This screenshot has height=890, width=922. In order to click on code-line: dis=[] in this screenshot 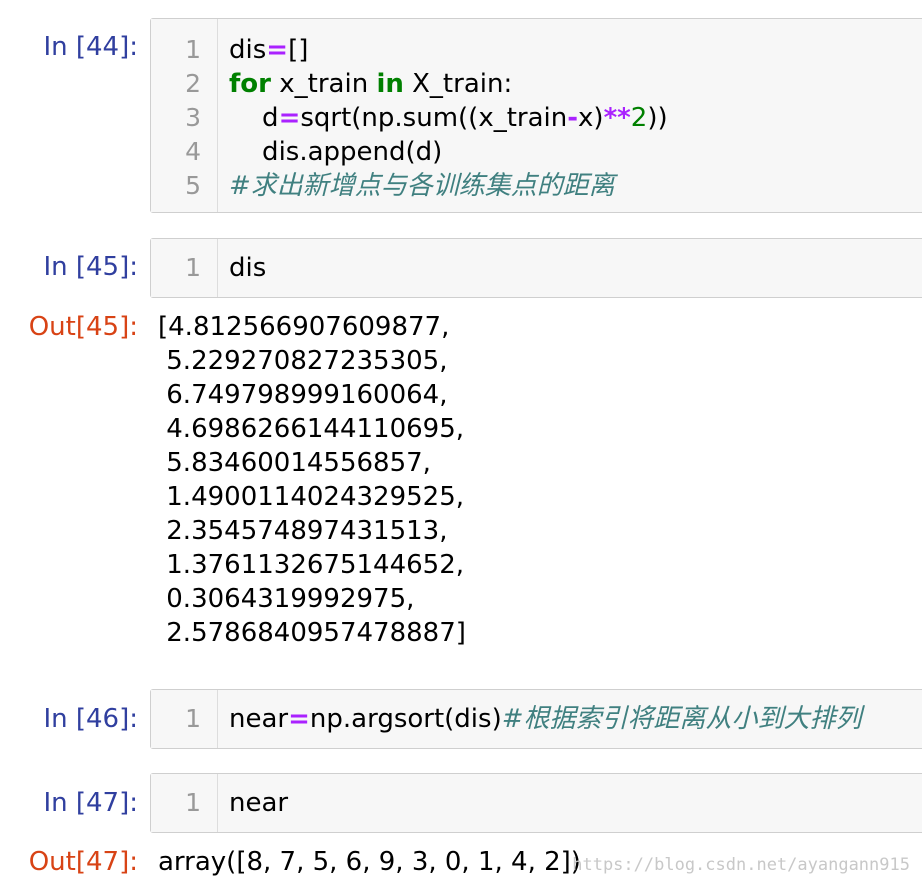, I will do `click(268, 50)`.